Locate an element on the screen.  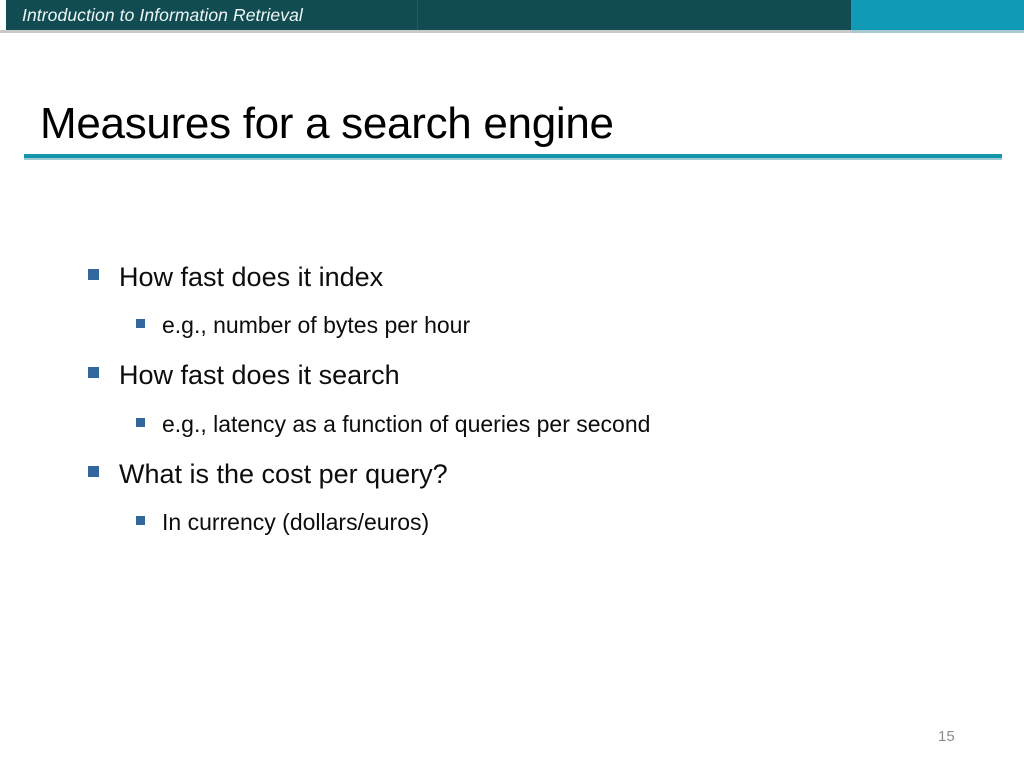
list-item-label: How fast does it search is located at coordinates (259, 375).